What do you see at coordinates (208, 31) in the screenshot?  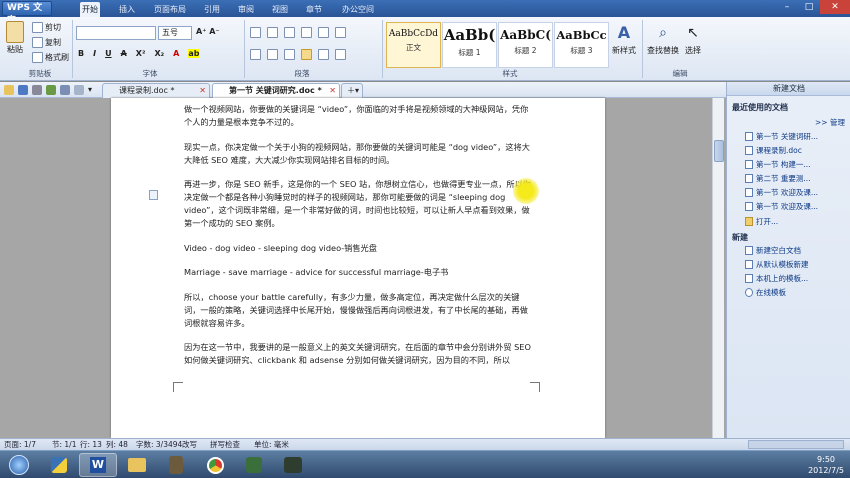 I see `grow-font-button: A⁺ A⁻` at bounding box center [208, 31].